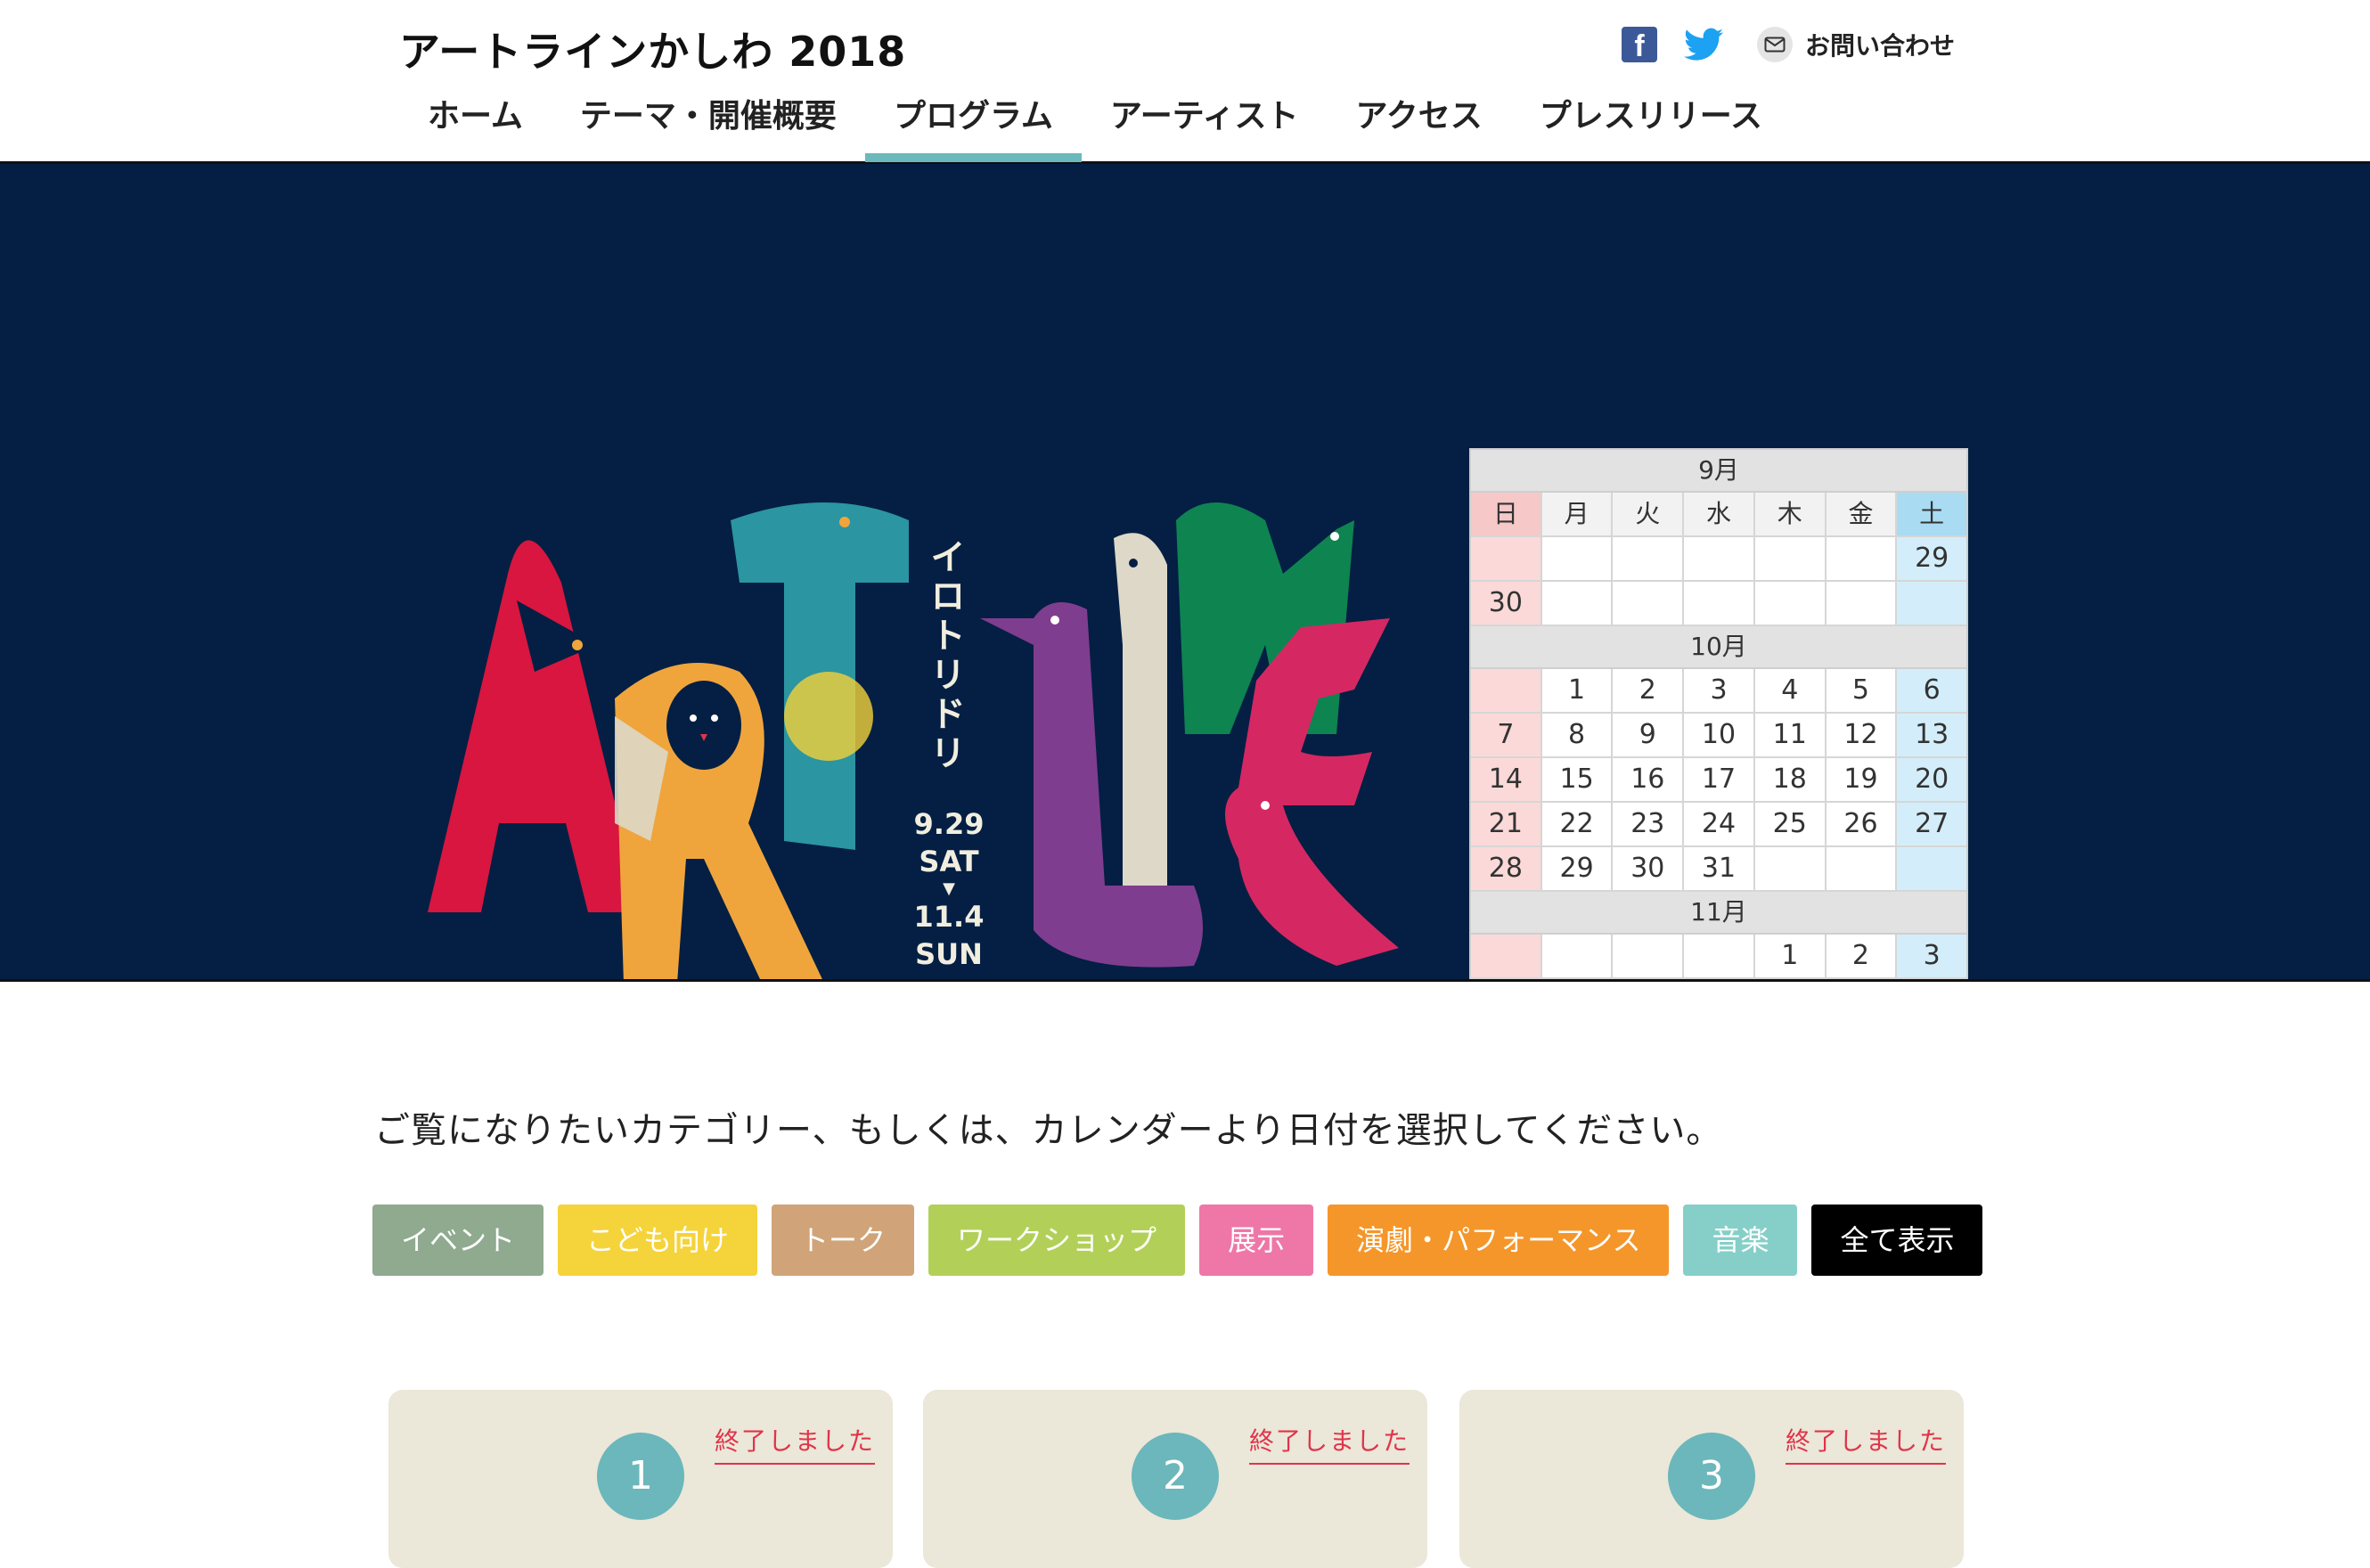  Describe the element at coordinates (1932, 779) in the screenshot. I see `calendar-day: 20` at that location.